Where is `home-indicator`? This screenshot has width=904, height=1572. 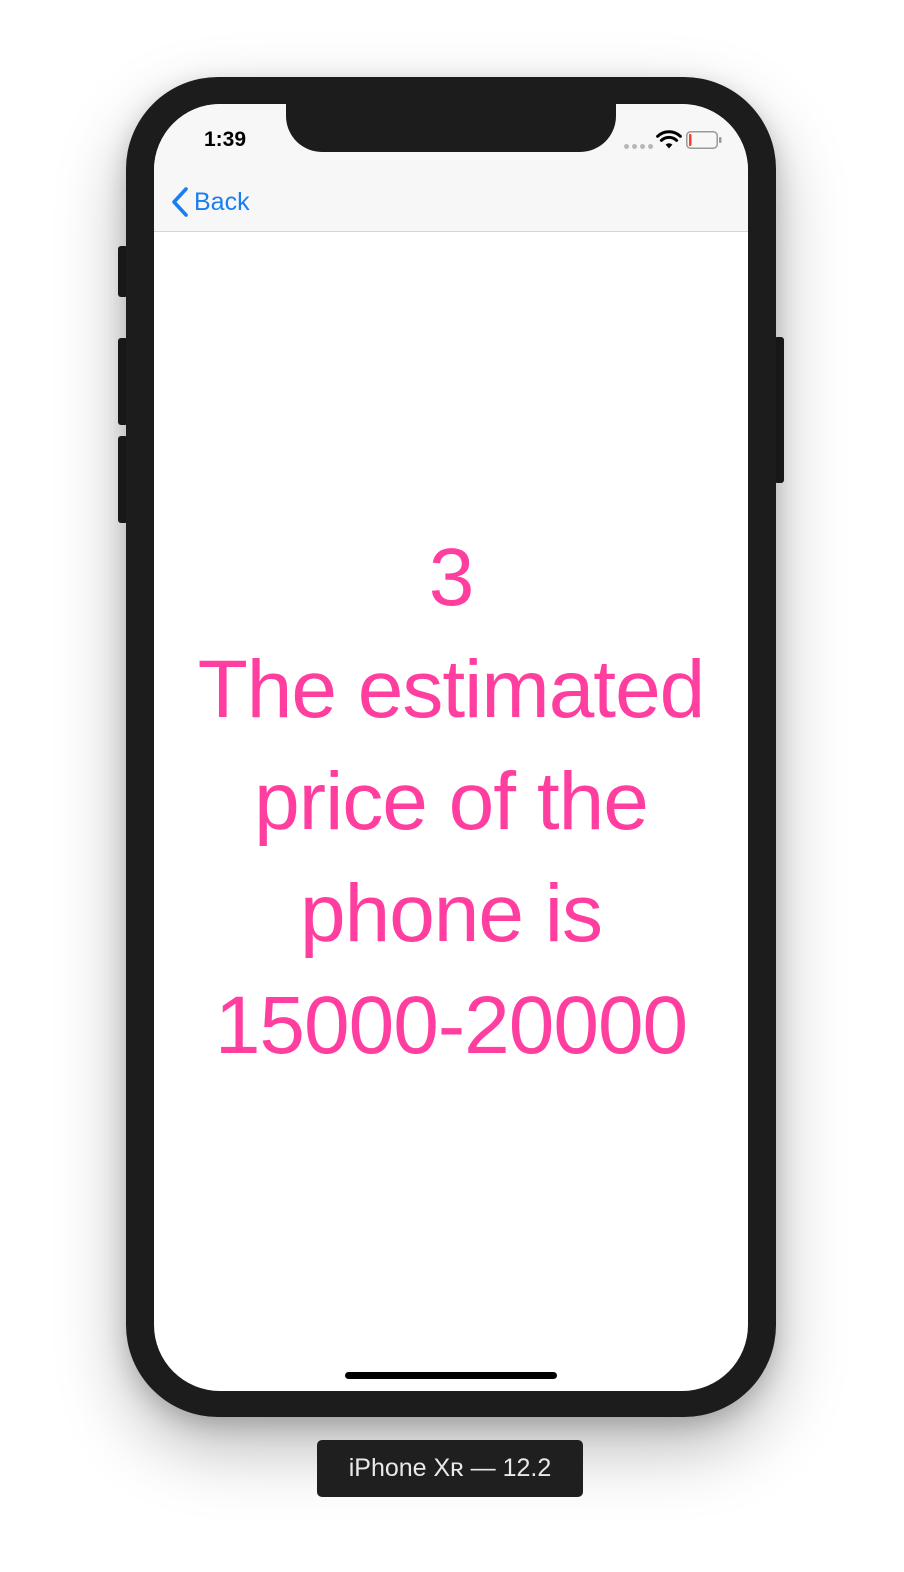
home-indicator is located at coordinates (451, 1375).